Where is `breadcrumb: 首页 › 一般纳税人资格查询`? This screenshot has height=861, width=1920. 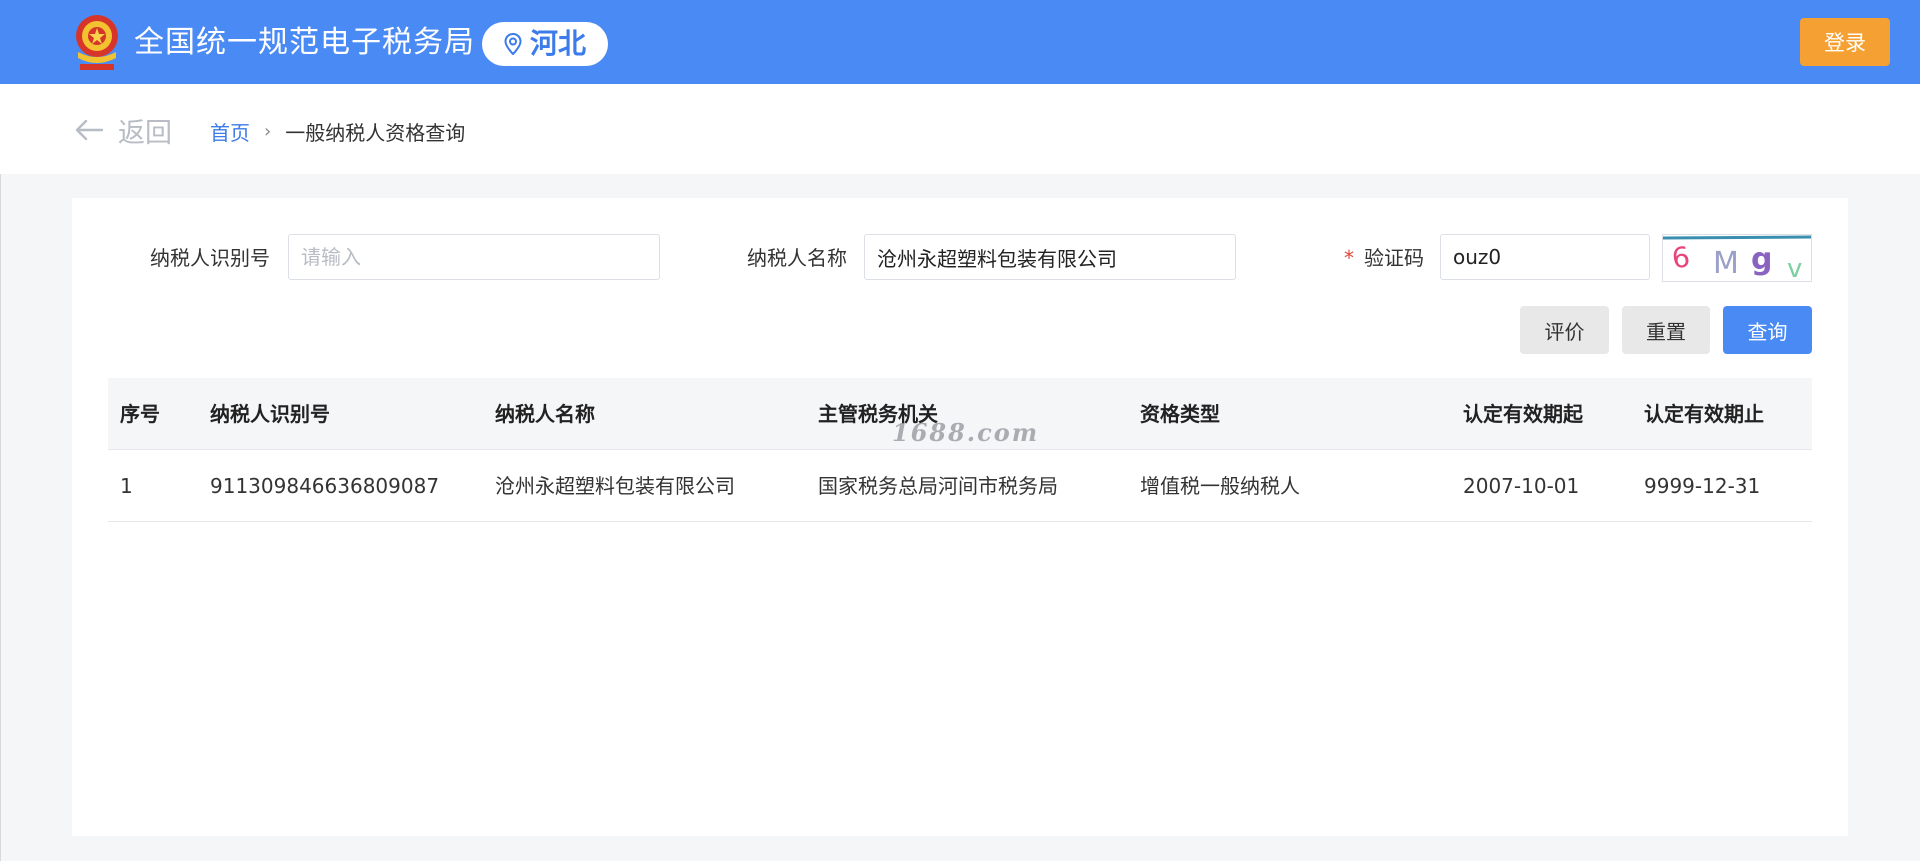
breadcrumb: 首页 › 一般纳税人资格查询 is located at coordinates (337, 131).